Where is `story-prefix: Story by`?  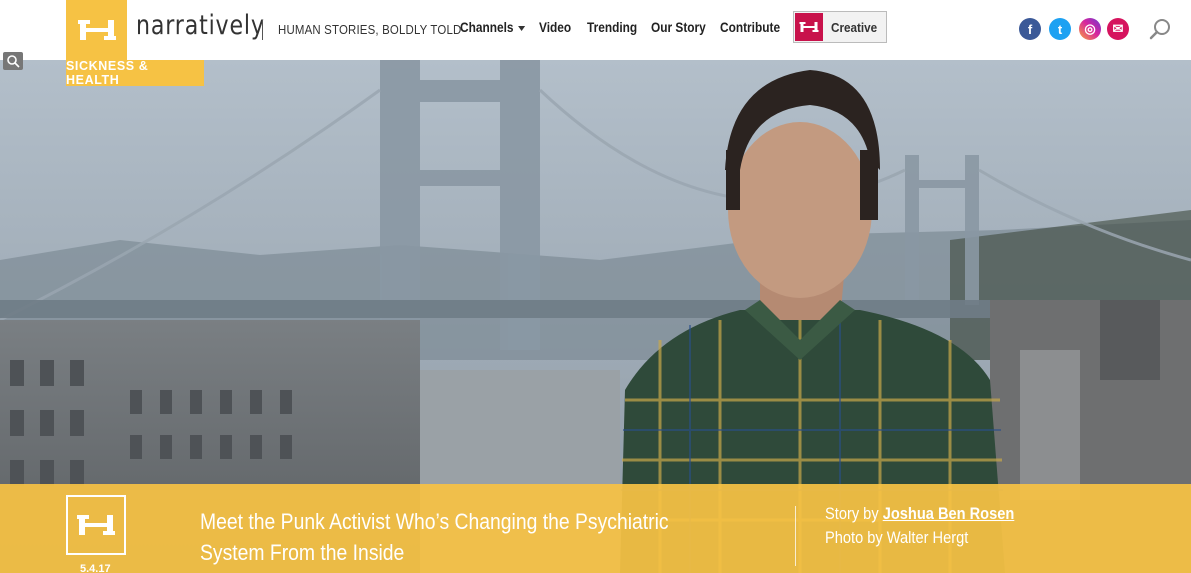
story-prefix: Story by is located at coordinates (854, 513).